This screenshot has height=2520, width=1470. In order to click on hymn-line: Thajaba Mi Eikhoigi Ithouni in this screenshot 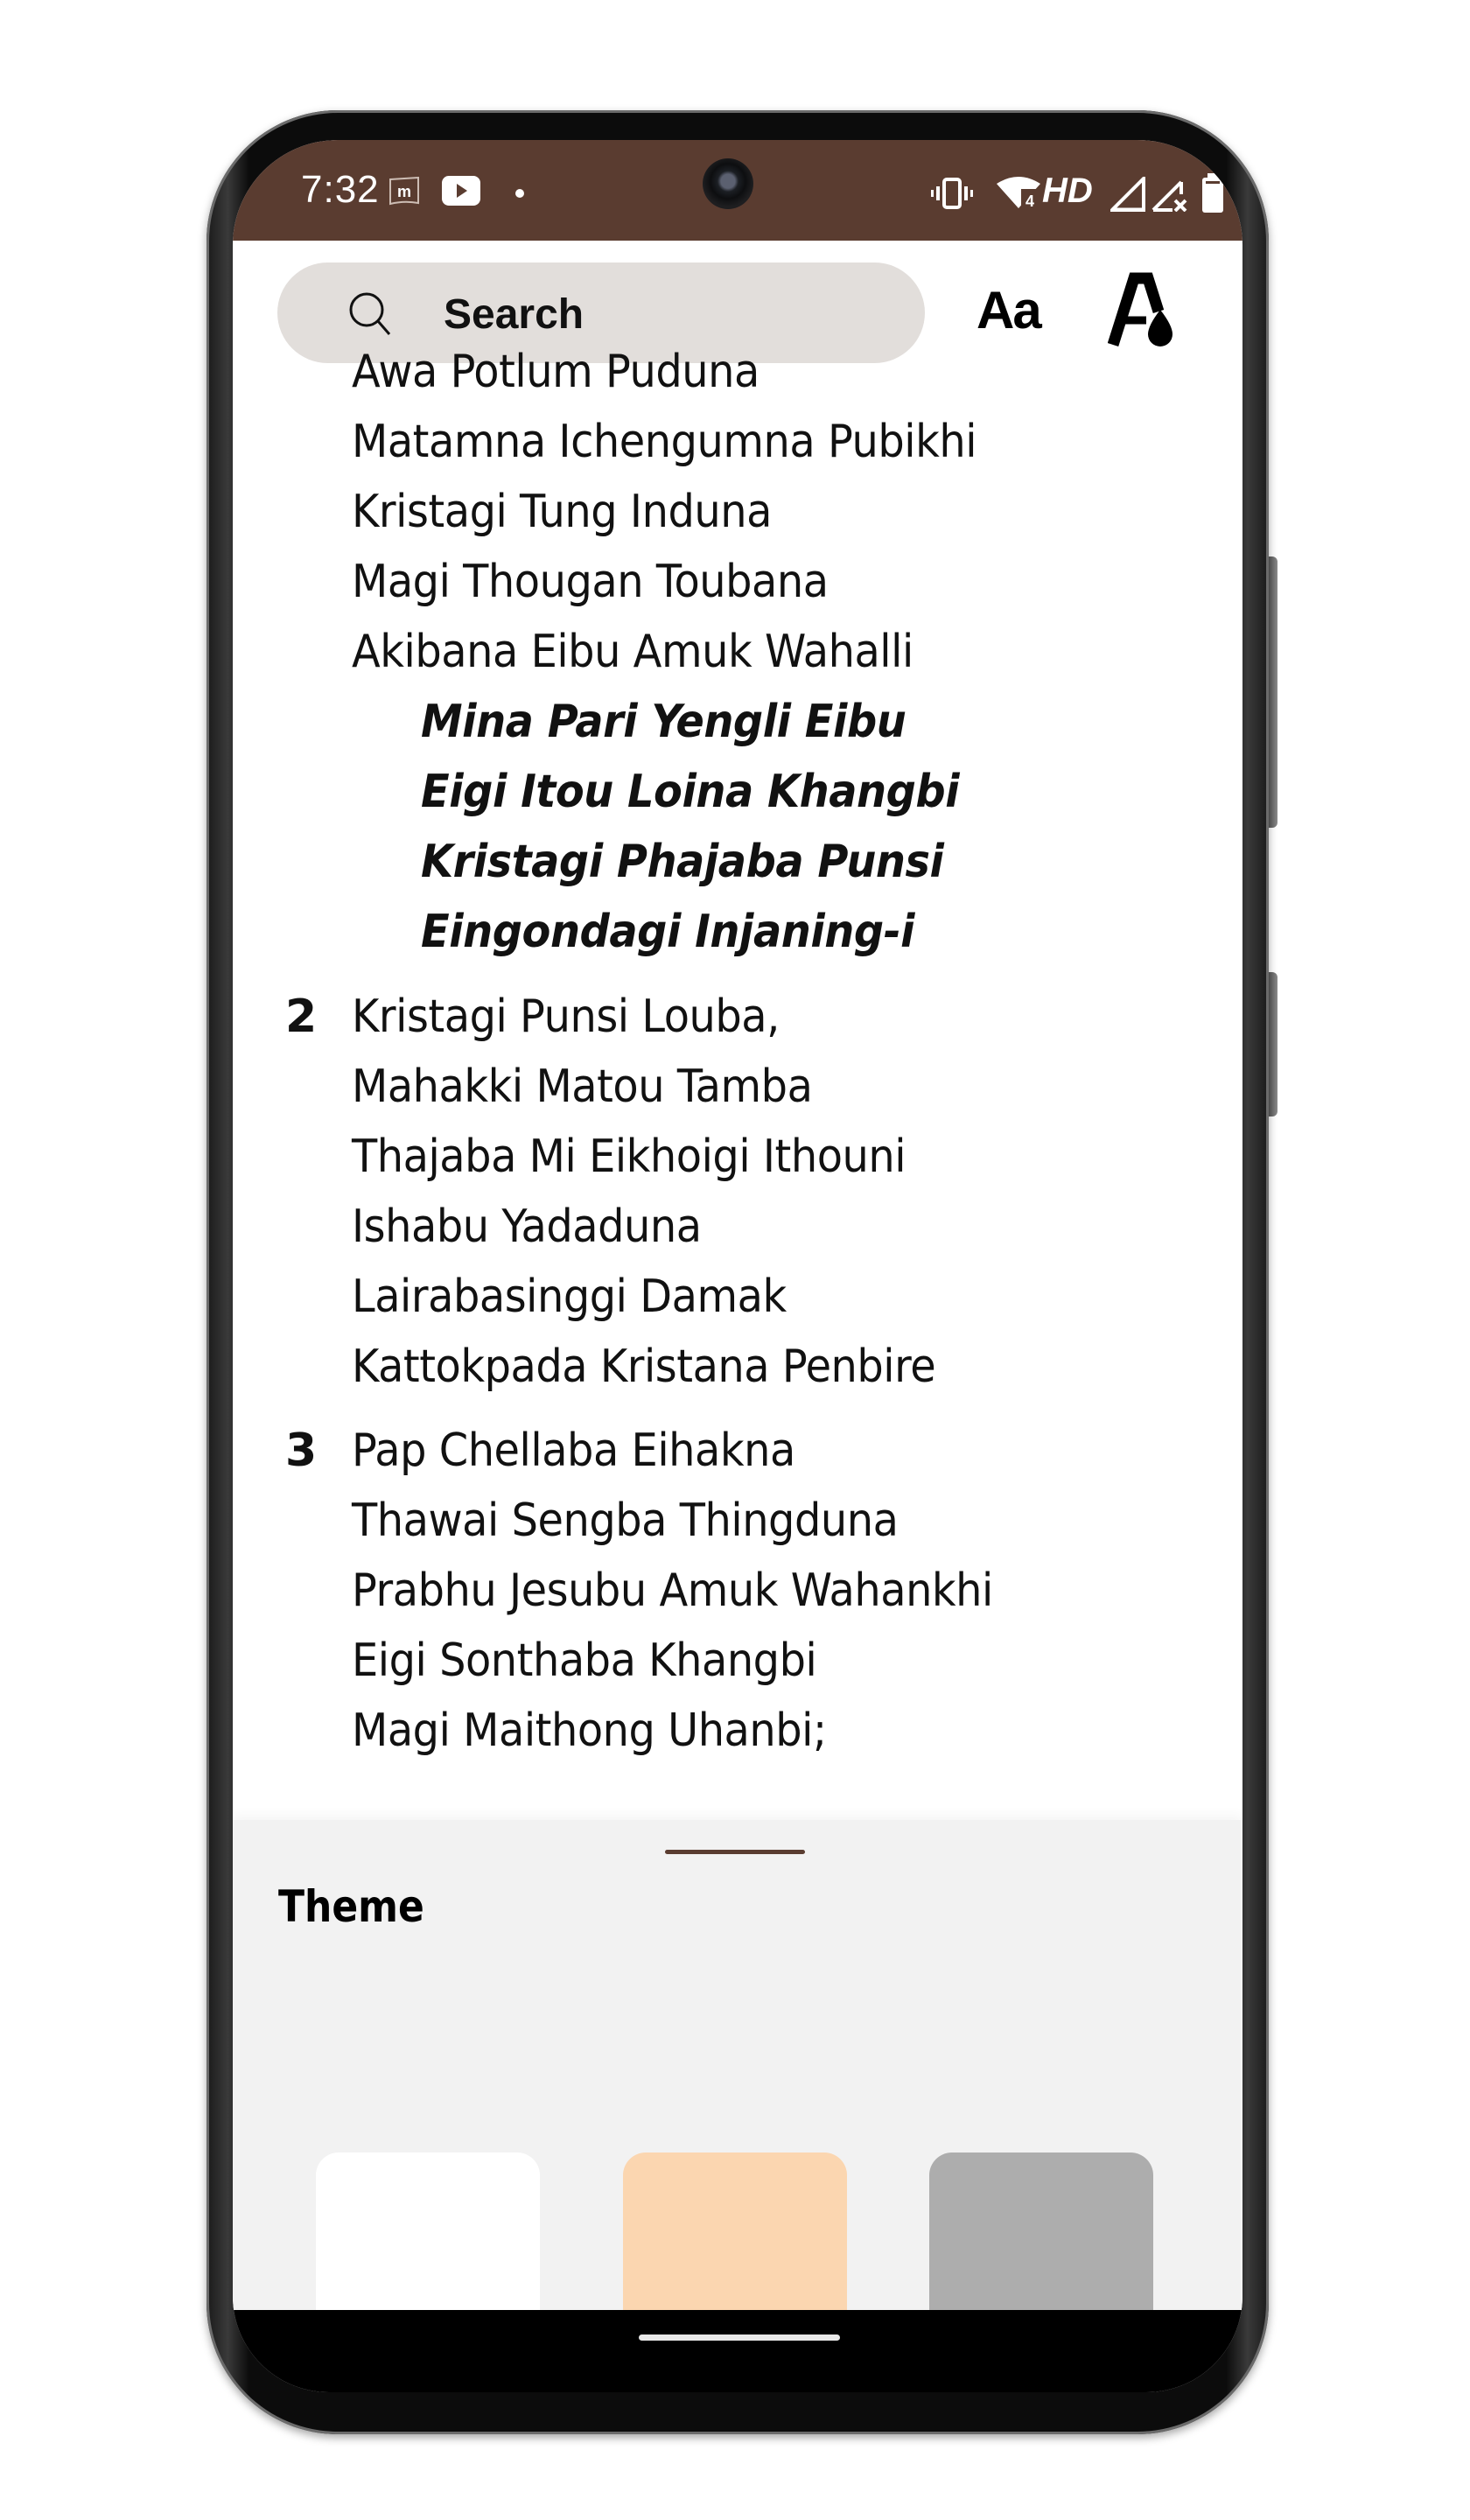, I will do `click(629, 1156)`.